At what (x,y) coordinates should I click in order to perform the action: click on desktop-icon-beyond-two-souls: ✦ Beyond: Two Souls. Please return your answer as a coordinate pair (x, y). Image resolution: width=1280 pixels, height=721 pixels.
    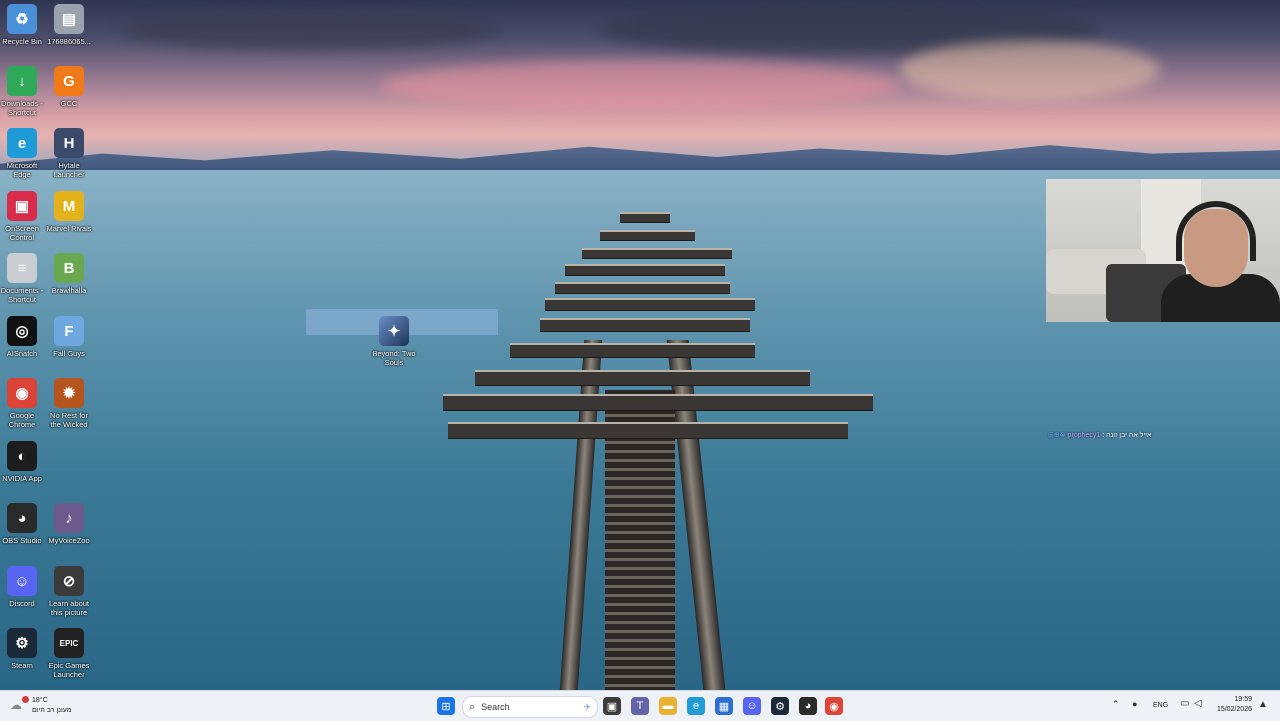
    Looking at the image, I should click on (394, 341).